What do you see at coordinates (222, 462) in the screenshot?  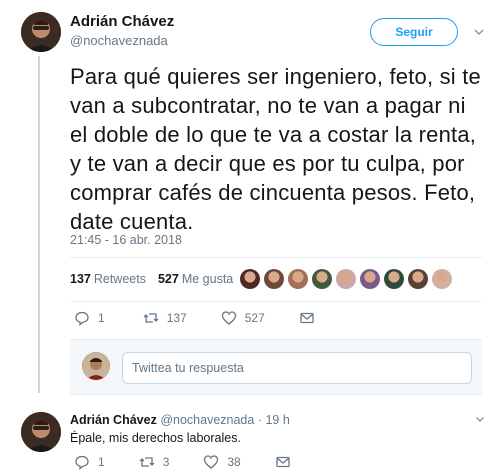 I see `like-button: 38` at bounding box center [222, 462].